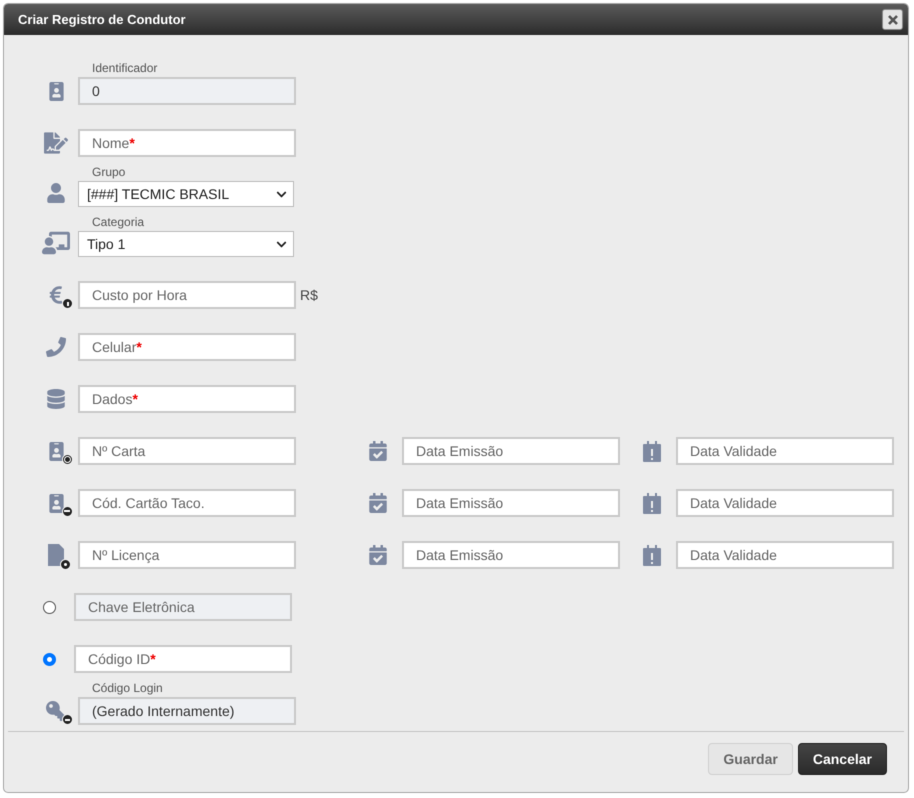  What do you see at coordinates (187, 295) in the screenshot?
I see `input-field: Custo por Hora` at bounding box center [187, 295].